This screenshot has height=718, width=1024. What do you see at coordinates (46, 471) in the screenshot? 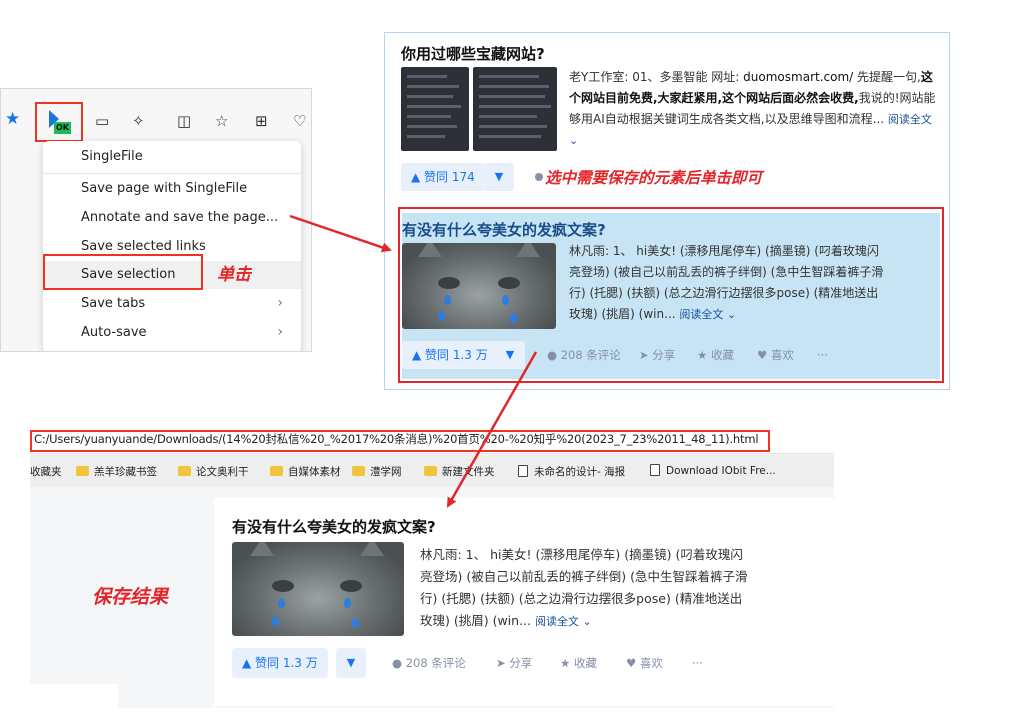
I see `bookmark-favorites: 收藏夹` at bounding box center [46, 471].